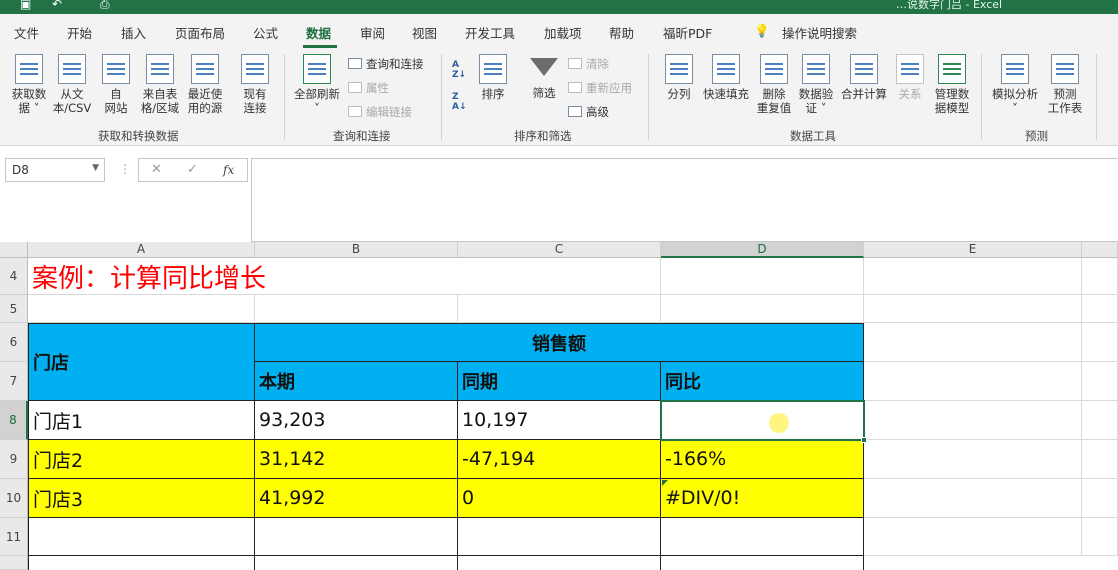 This screenshot has height=570, width=1118. Describe the element at coordinates (1100, 250) in the screenshot. I see `column-header-f` at that location.